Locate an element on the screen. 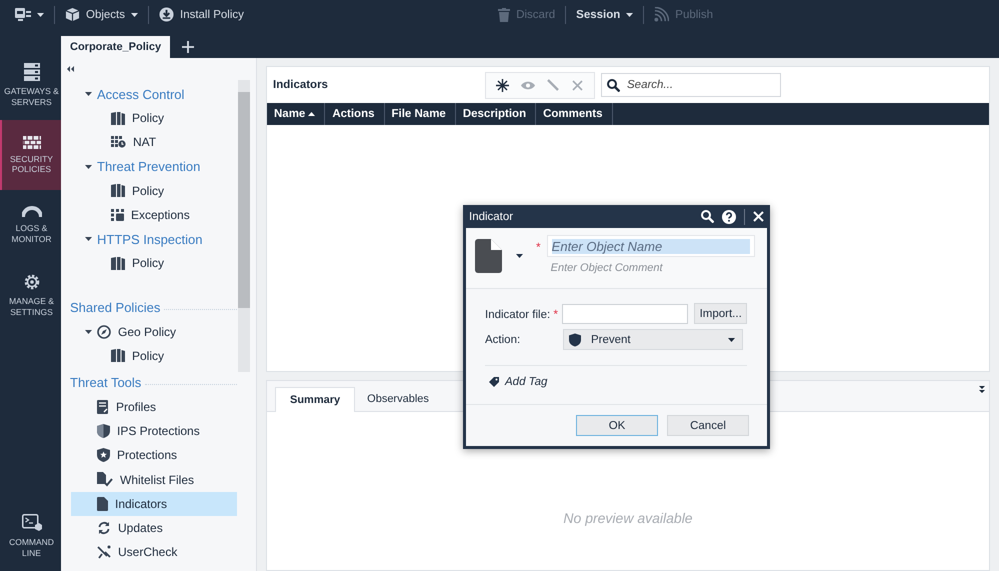  dialog-title: Indicator is located at coordinates (491, 216).